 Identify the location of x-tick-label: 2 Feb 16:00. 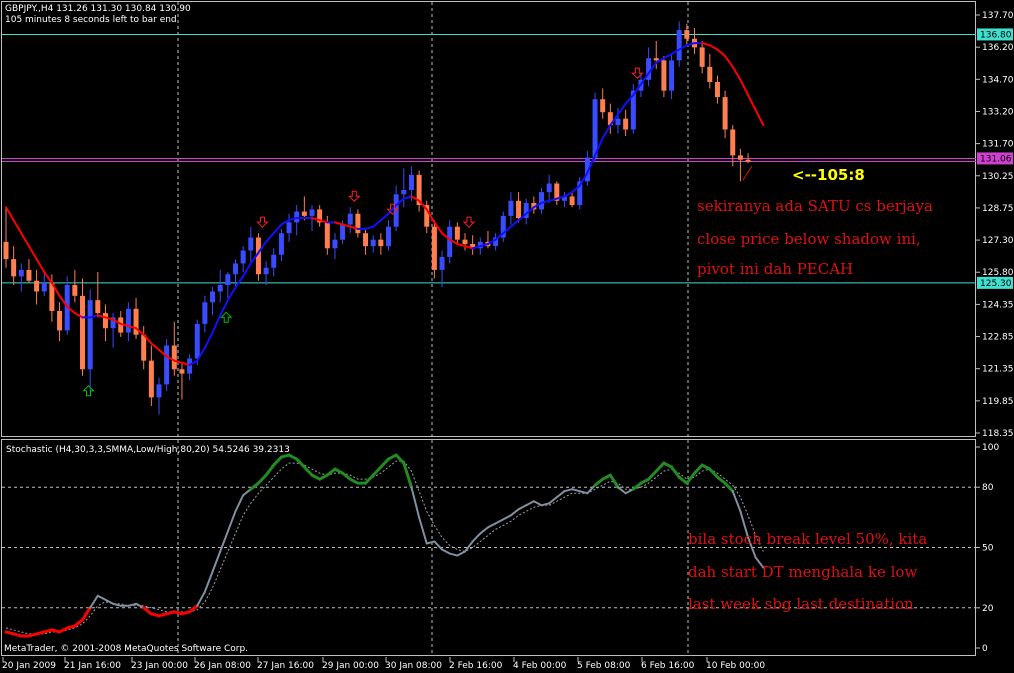
(476, 666).